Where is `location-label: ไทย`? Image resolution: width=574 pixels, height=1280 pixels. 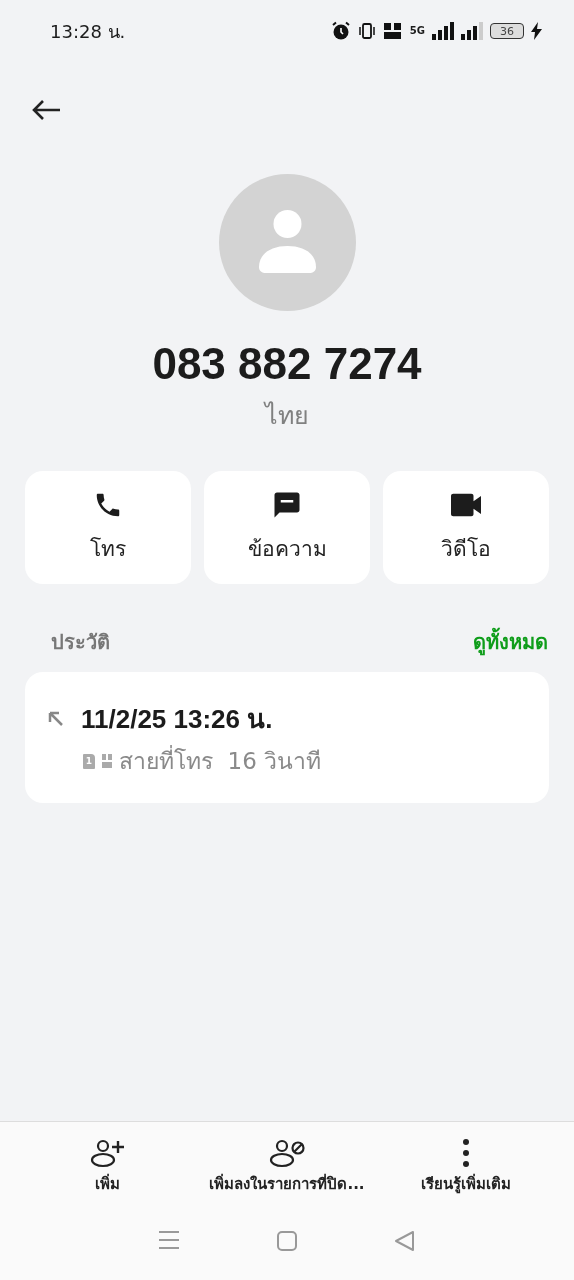 location-label: ไทย is located at coordinates (287, 416).